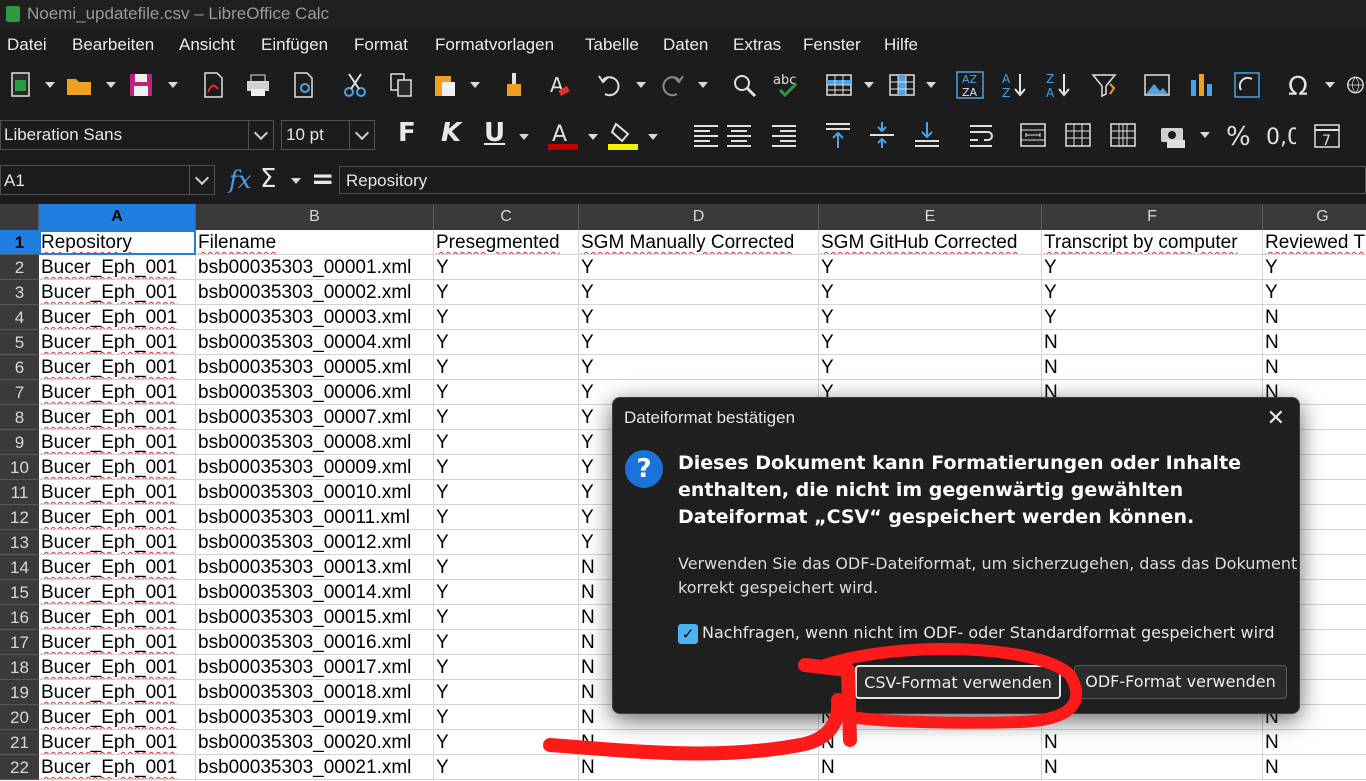  Describe the element at coordinates (19, 217) in the screenshot. I see `select-all-corner` at that location.